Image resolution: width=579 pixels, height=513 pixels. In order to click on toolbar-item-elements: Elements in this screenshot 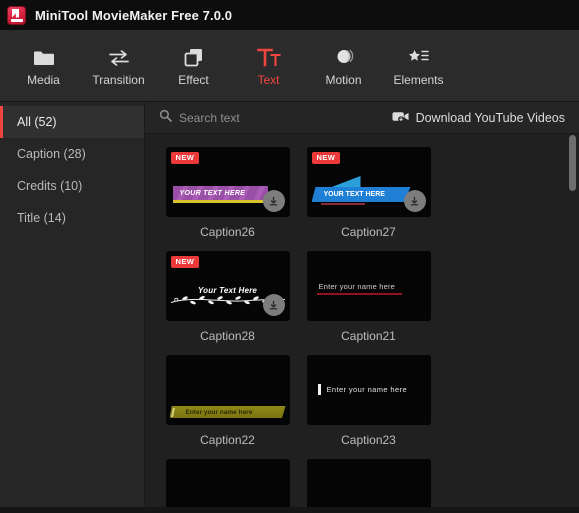, I will do `click(418, 66)`.